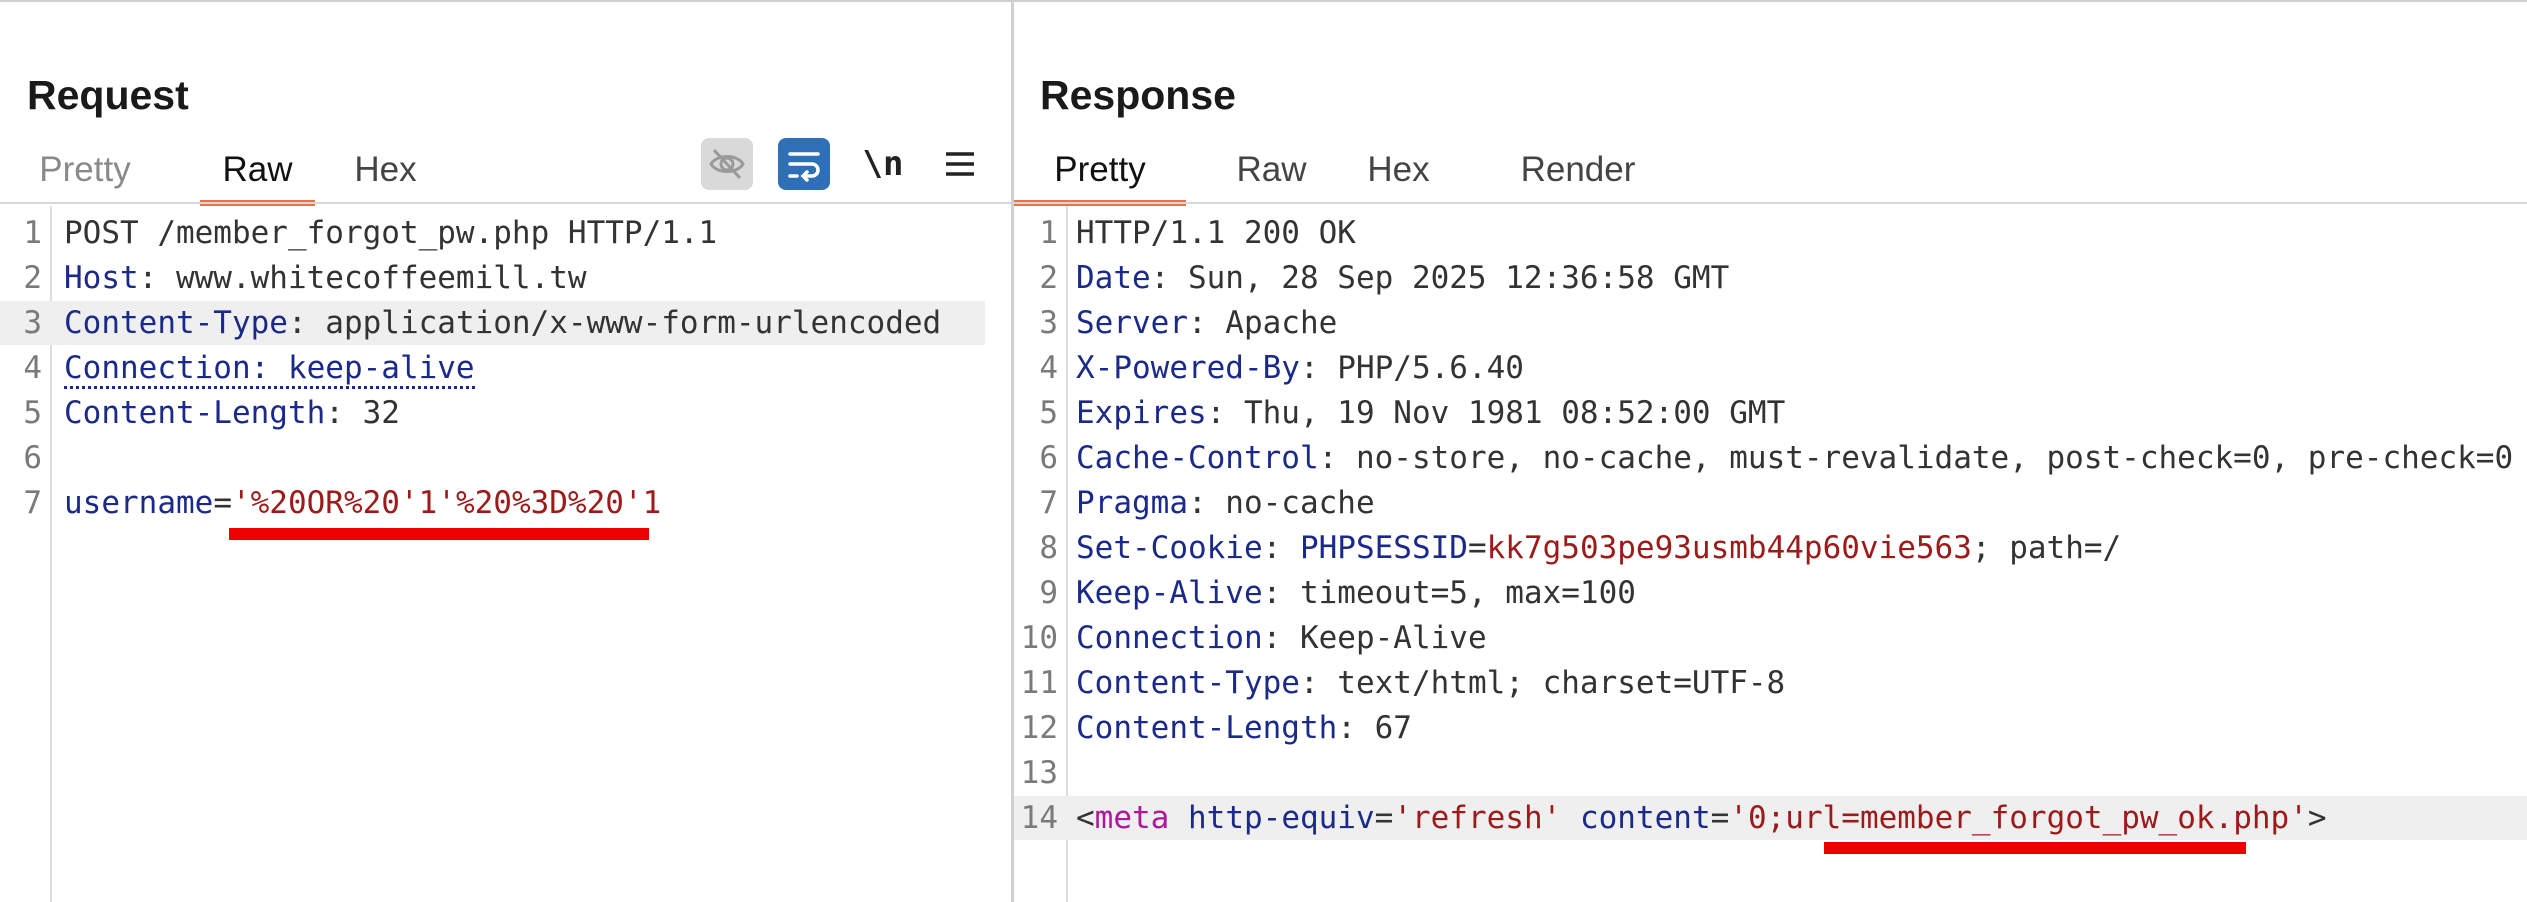 This screenshot has height=902, width=2527. I want to click on code-token: Expires, so click(1141, 413).